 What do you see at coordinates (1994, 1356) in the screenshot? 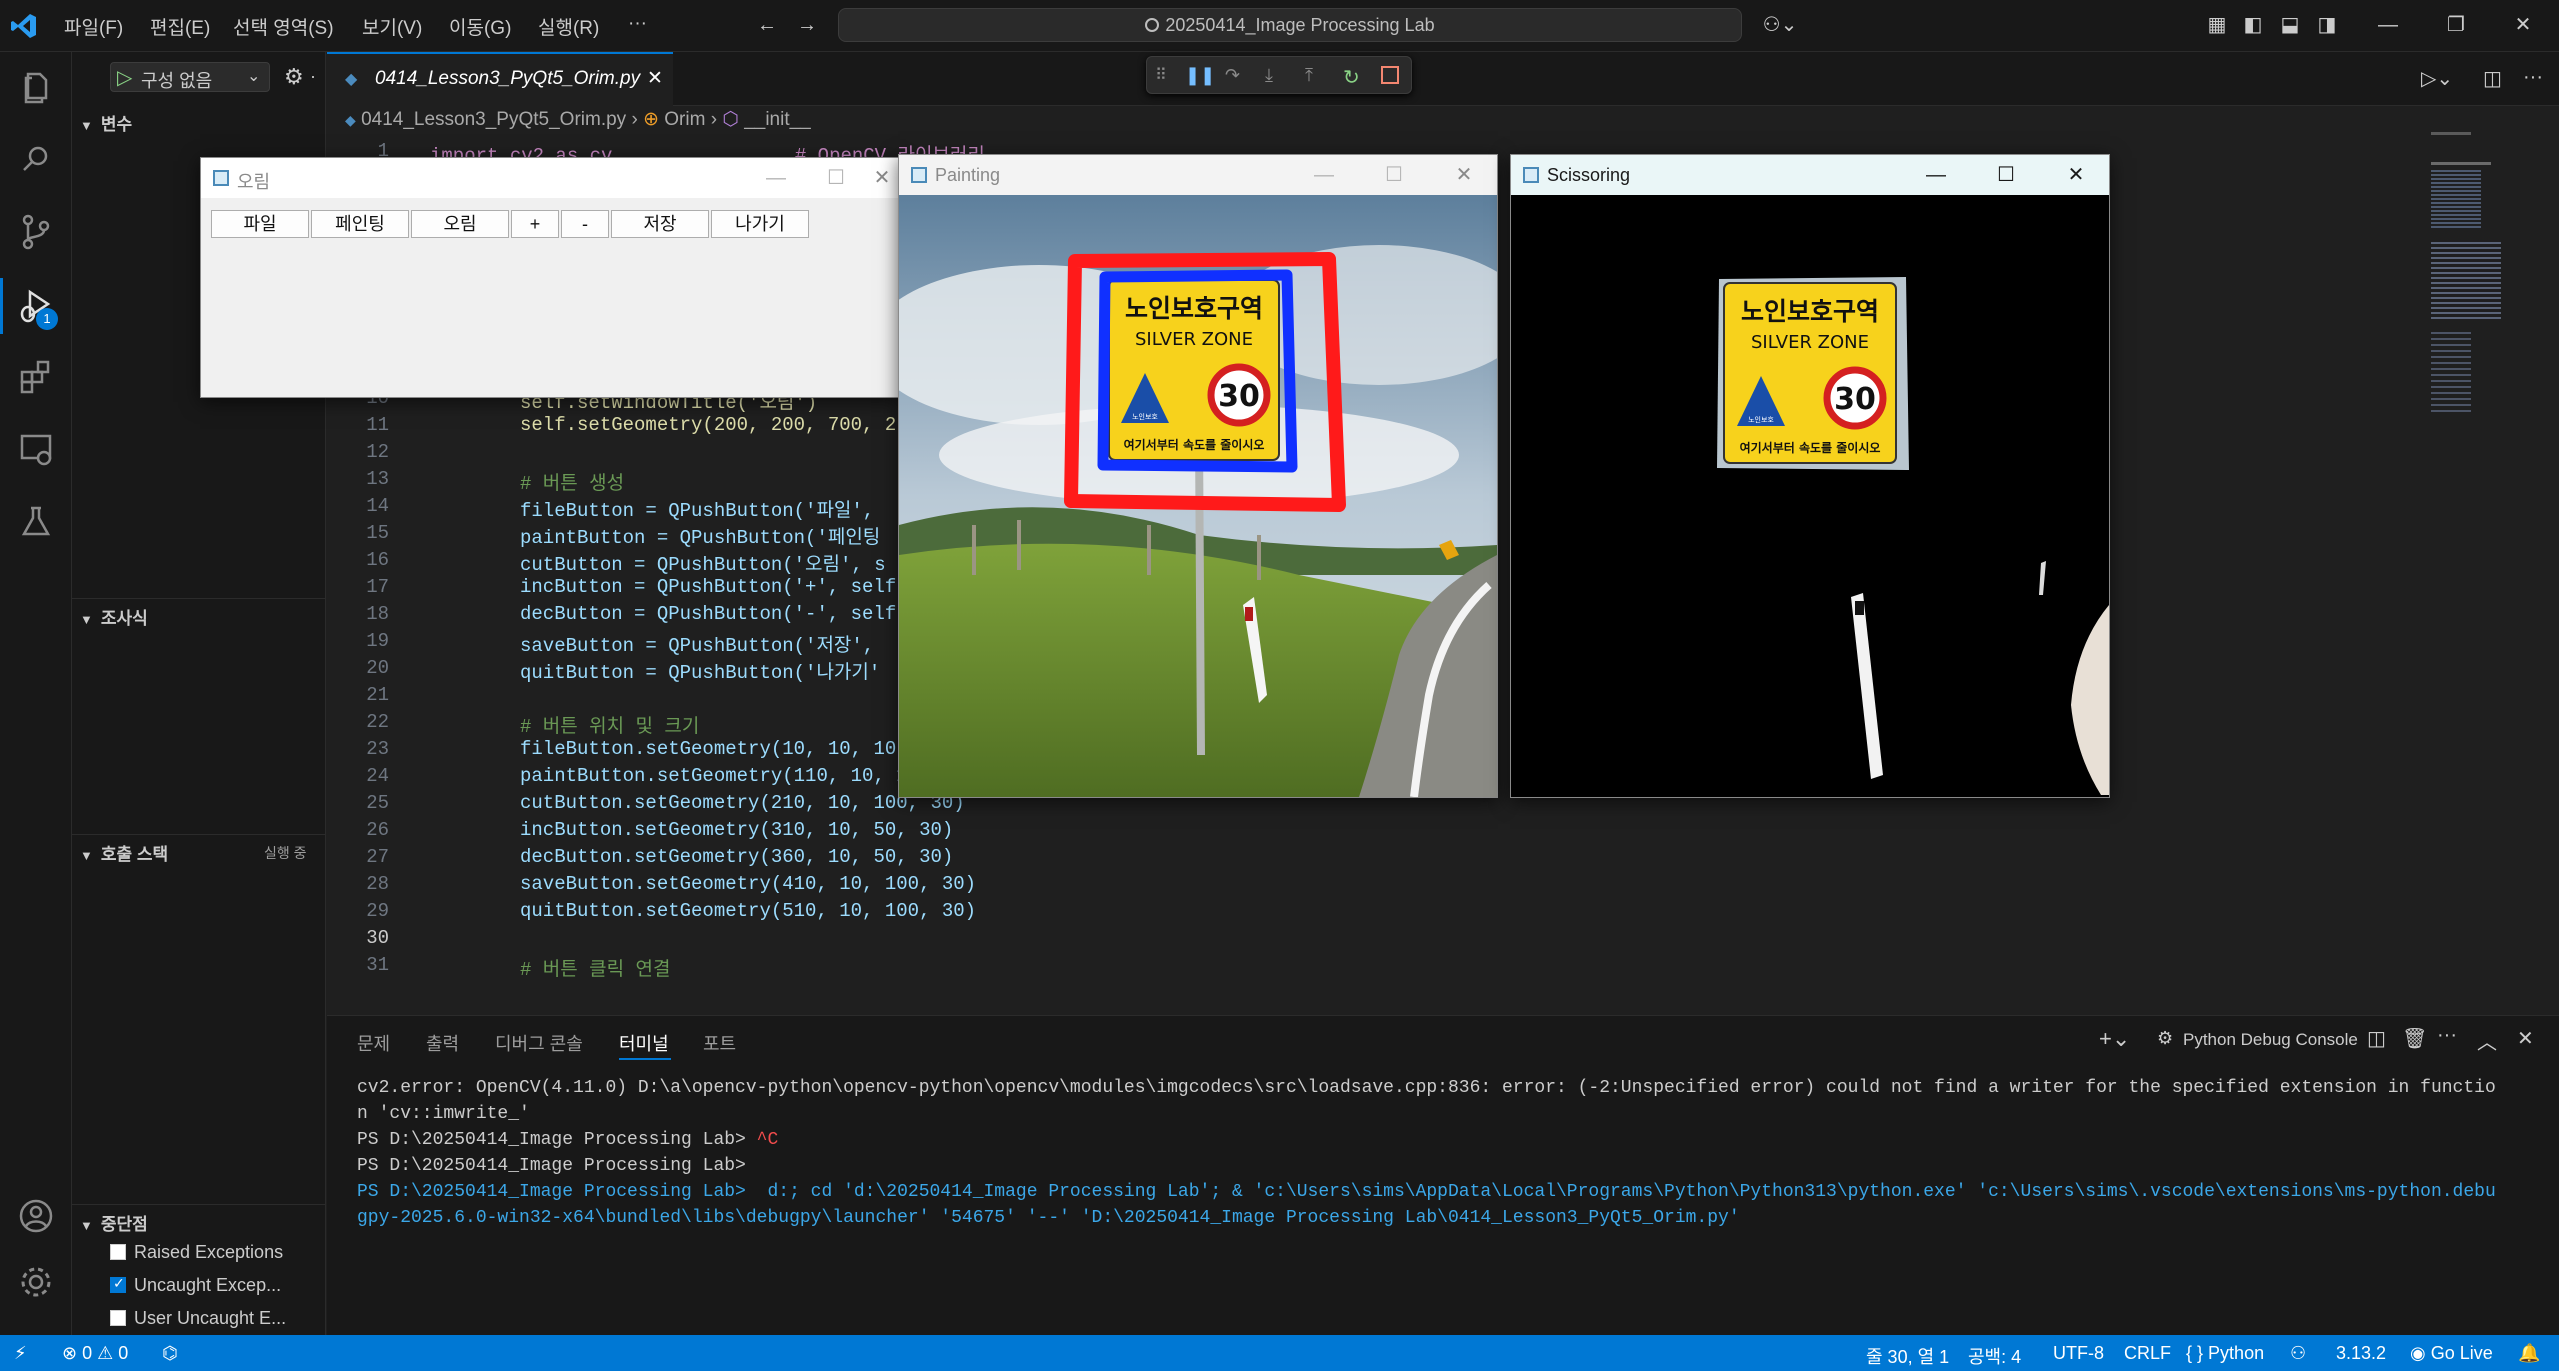
I see `indentation: 공백: 4` at bounding box center [1994, 1356].